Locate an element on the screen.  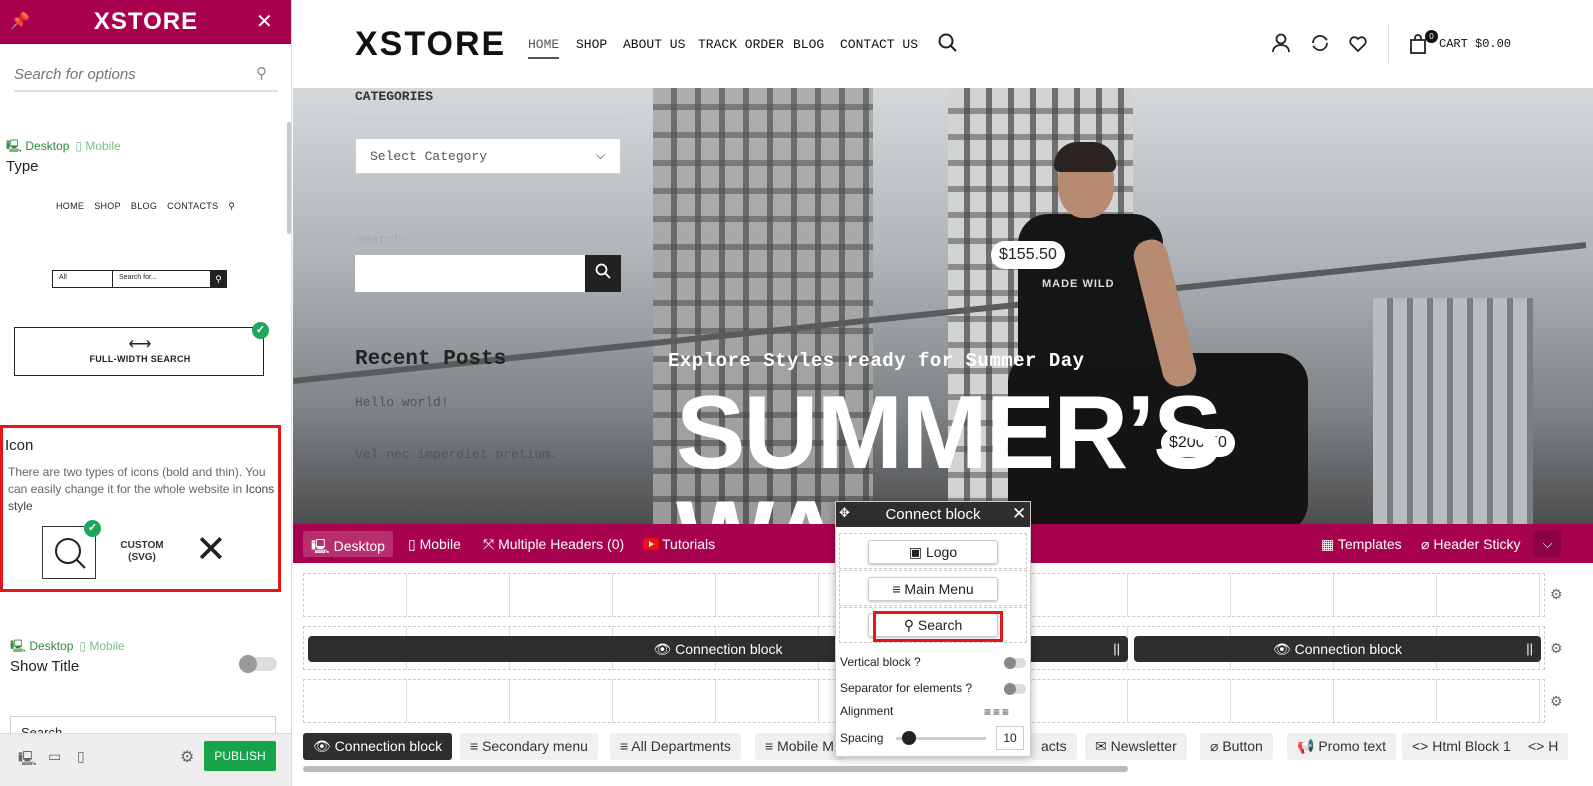
item-label: Main Menu is located at coordinates (939, 589).